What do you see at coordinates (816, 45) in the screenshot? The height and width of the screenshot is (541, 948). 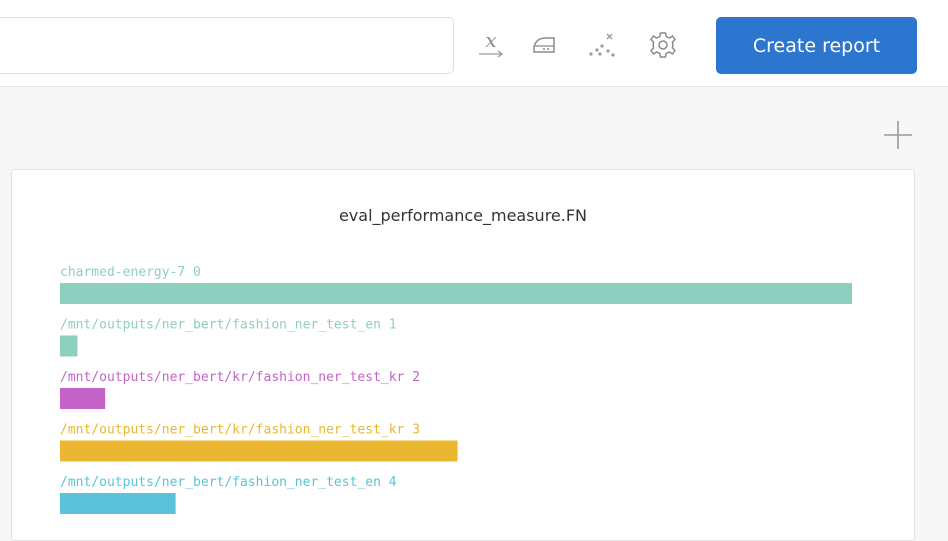 I see `create-report-button: Create report` at bounding box center [816, 45].